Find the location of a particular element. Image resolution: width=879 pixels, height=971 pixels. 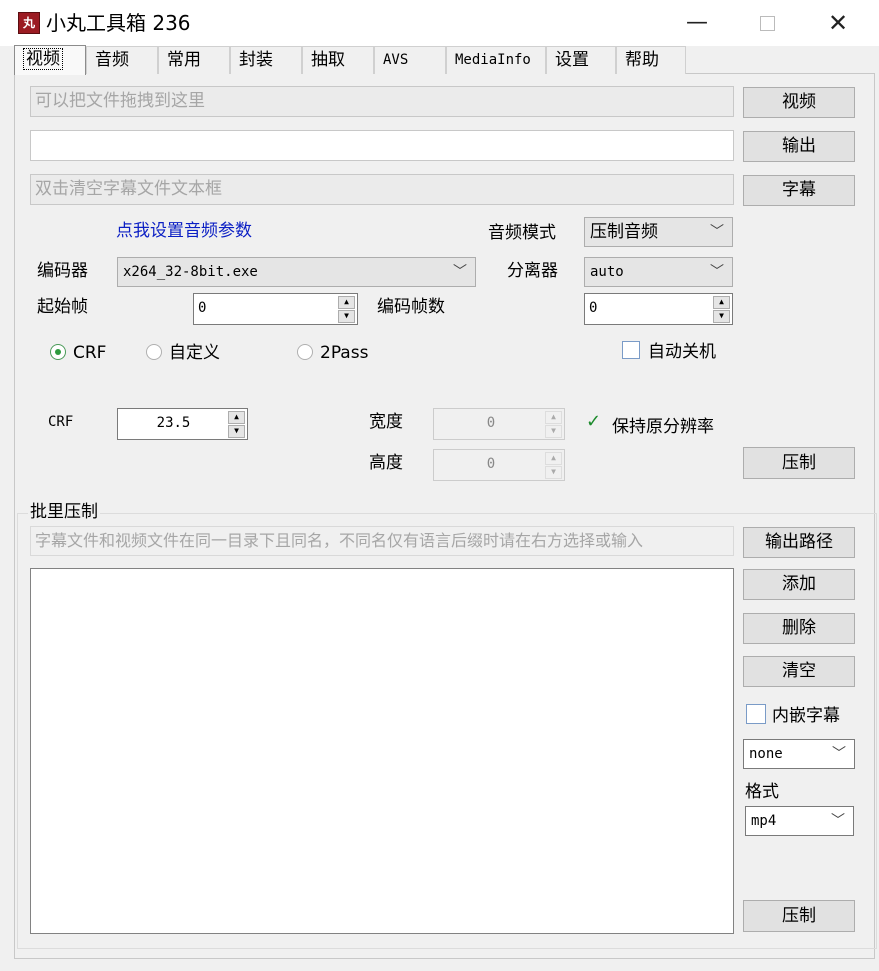

tab-extract: 抽取 is located at coordinates (338, 60).